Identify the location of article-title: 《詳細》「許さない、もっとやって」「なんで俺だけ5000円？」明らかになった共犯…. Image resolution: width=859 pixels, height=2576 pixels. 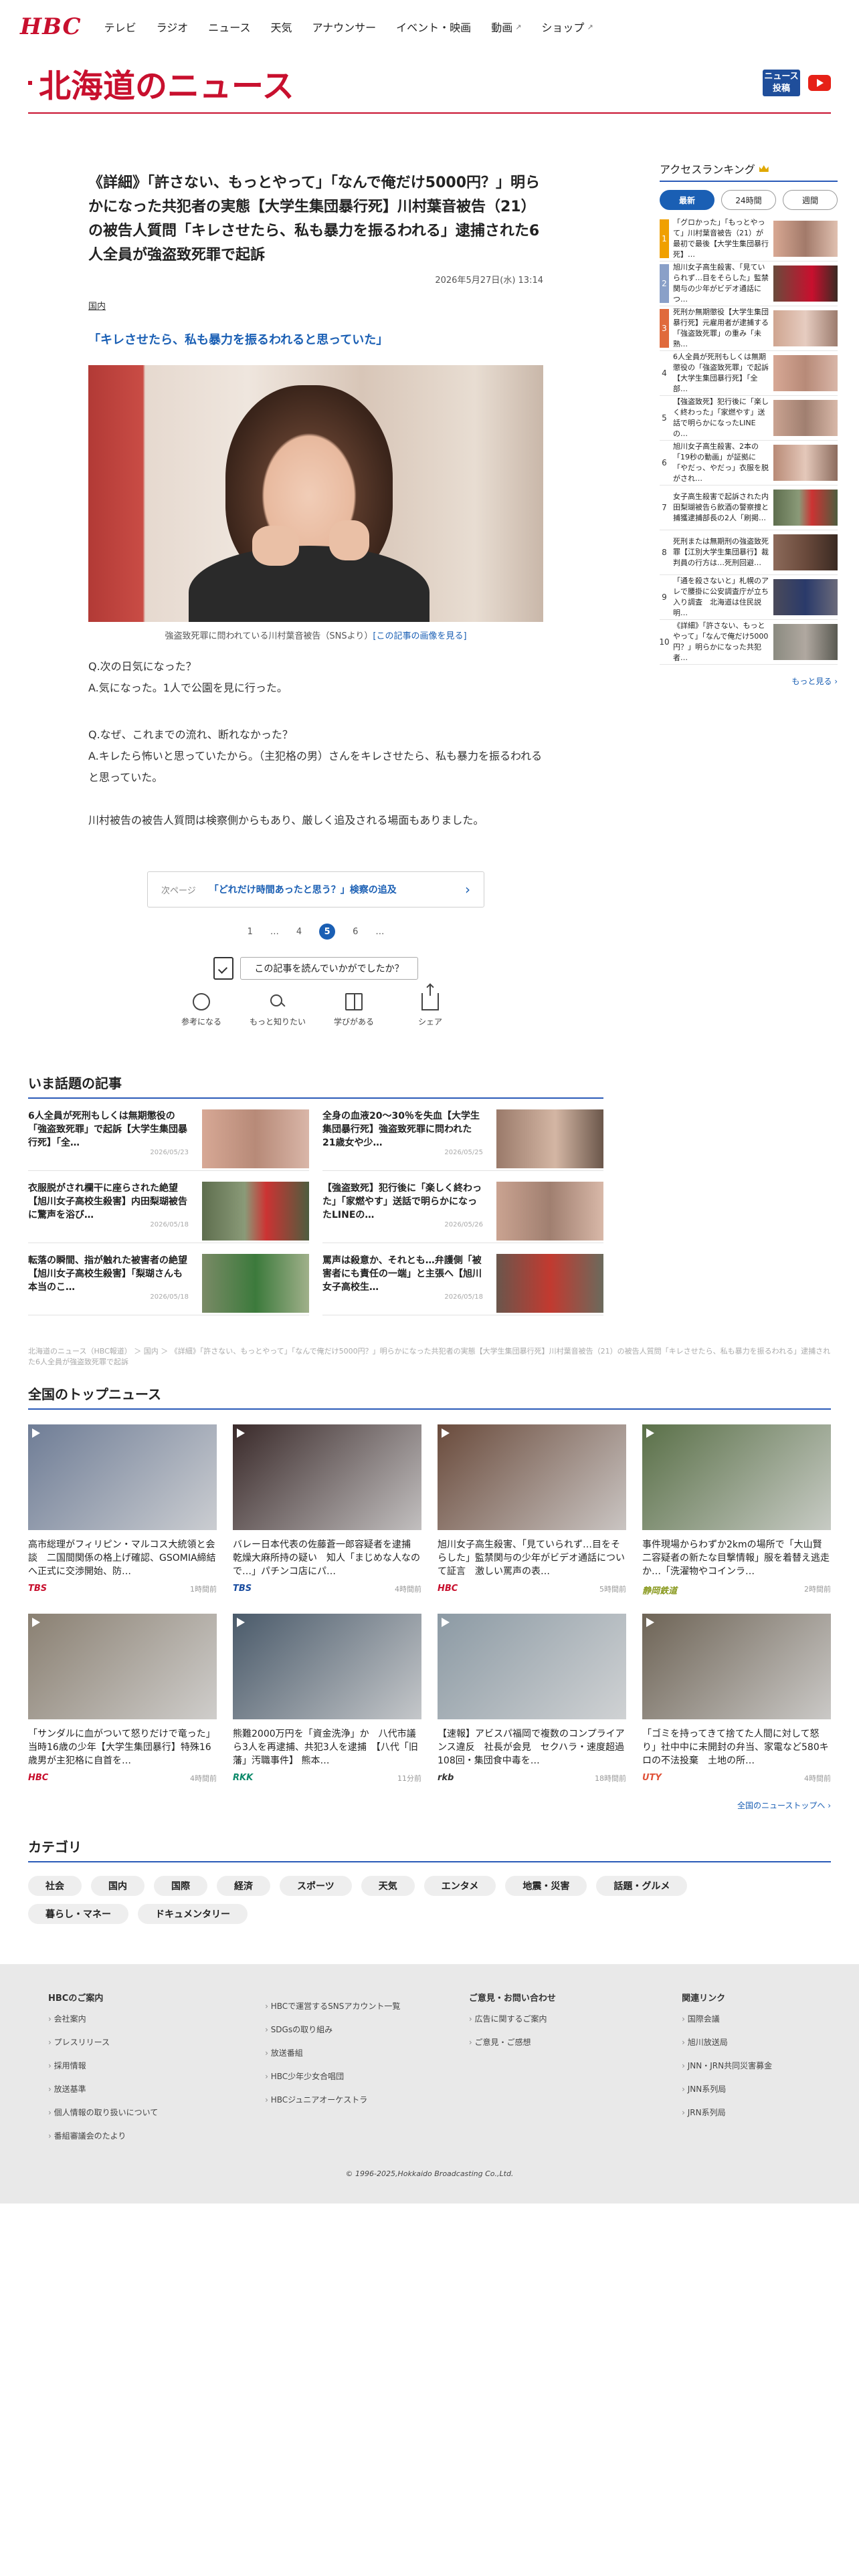
(314, 219).